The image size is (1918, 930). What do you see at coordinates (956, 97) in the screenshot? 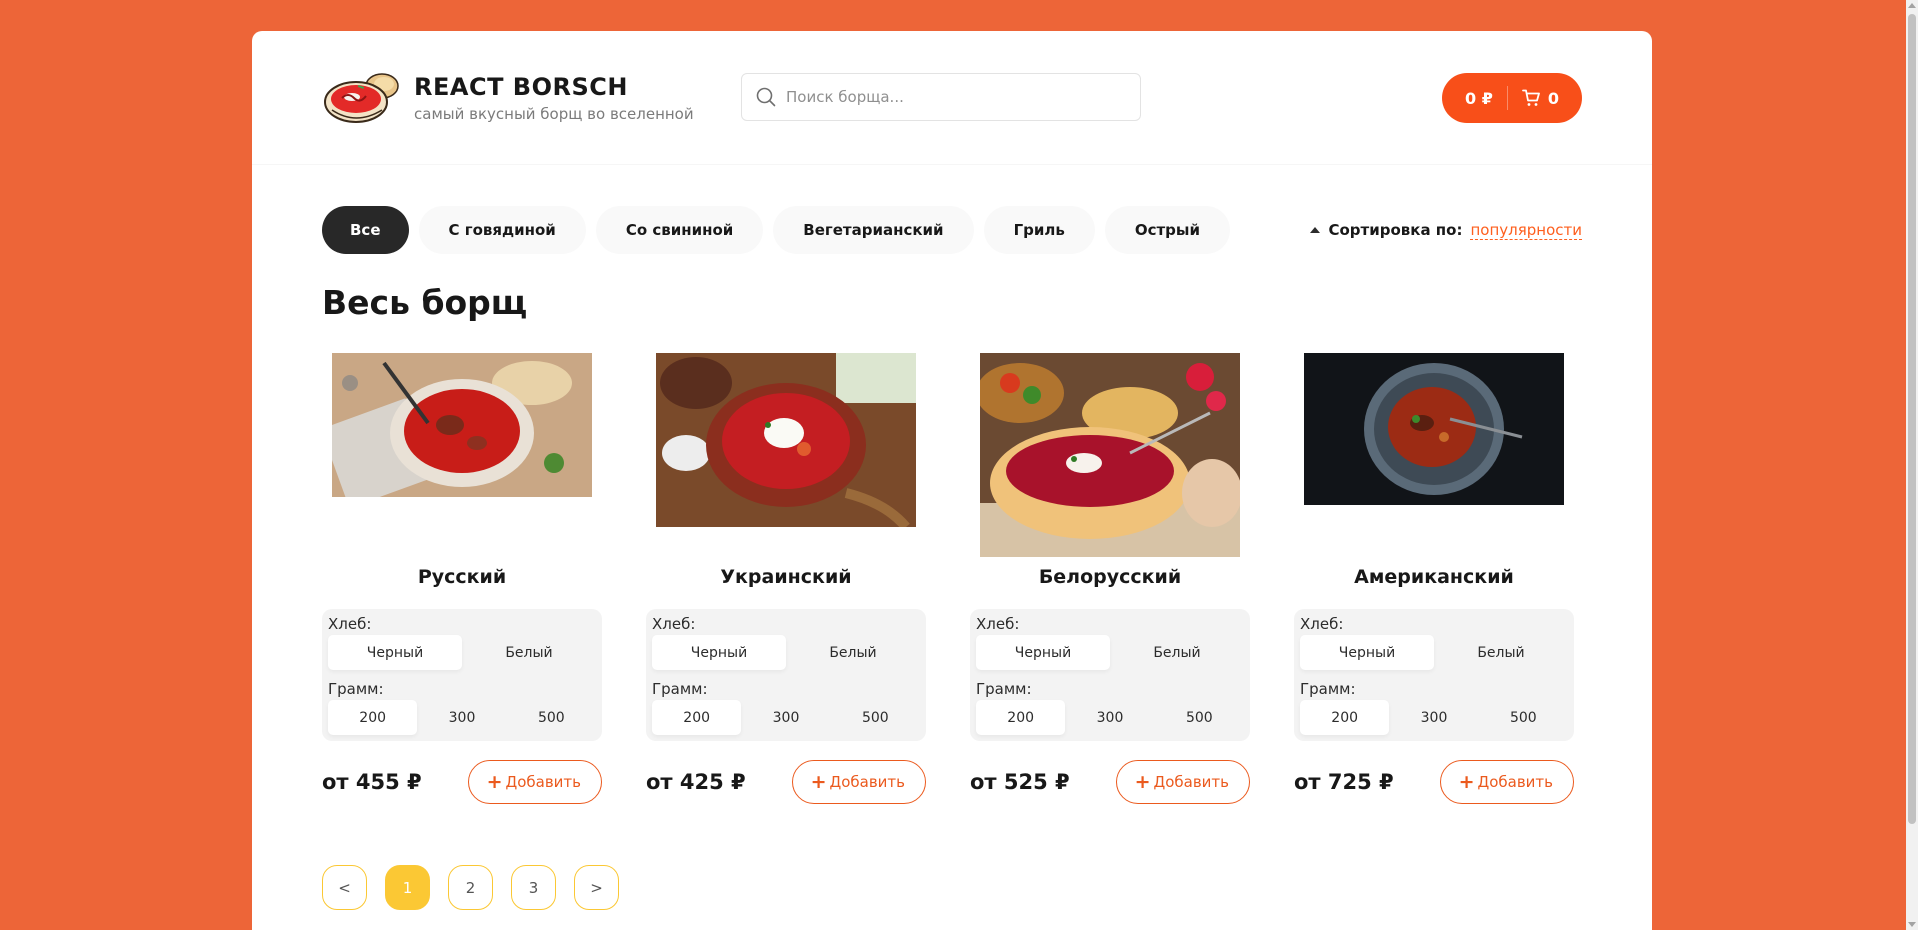
I see `search-input` at bounding box center [956, 97].